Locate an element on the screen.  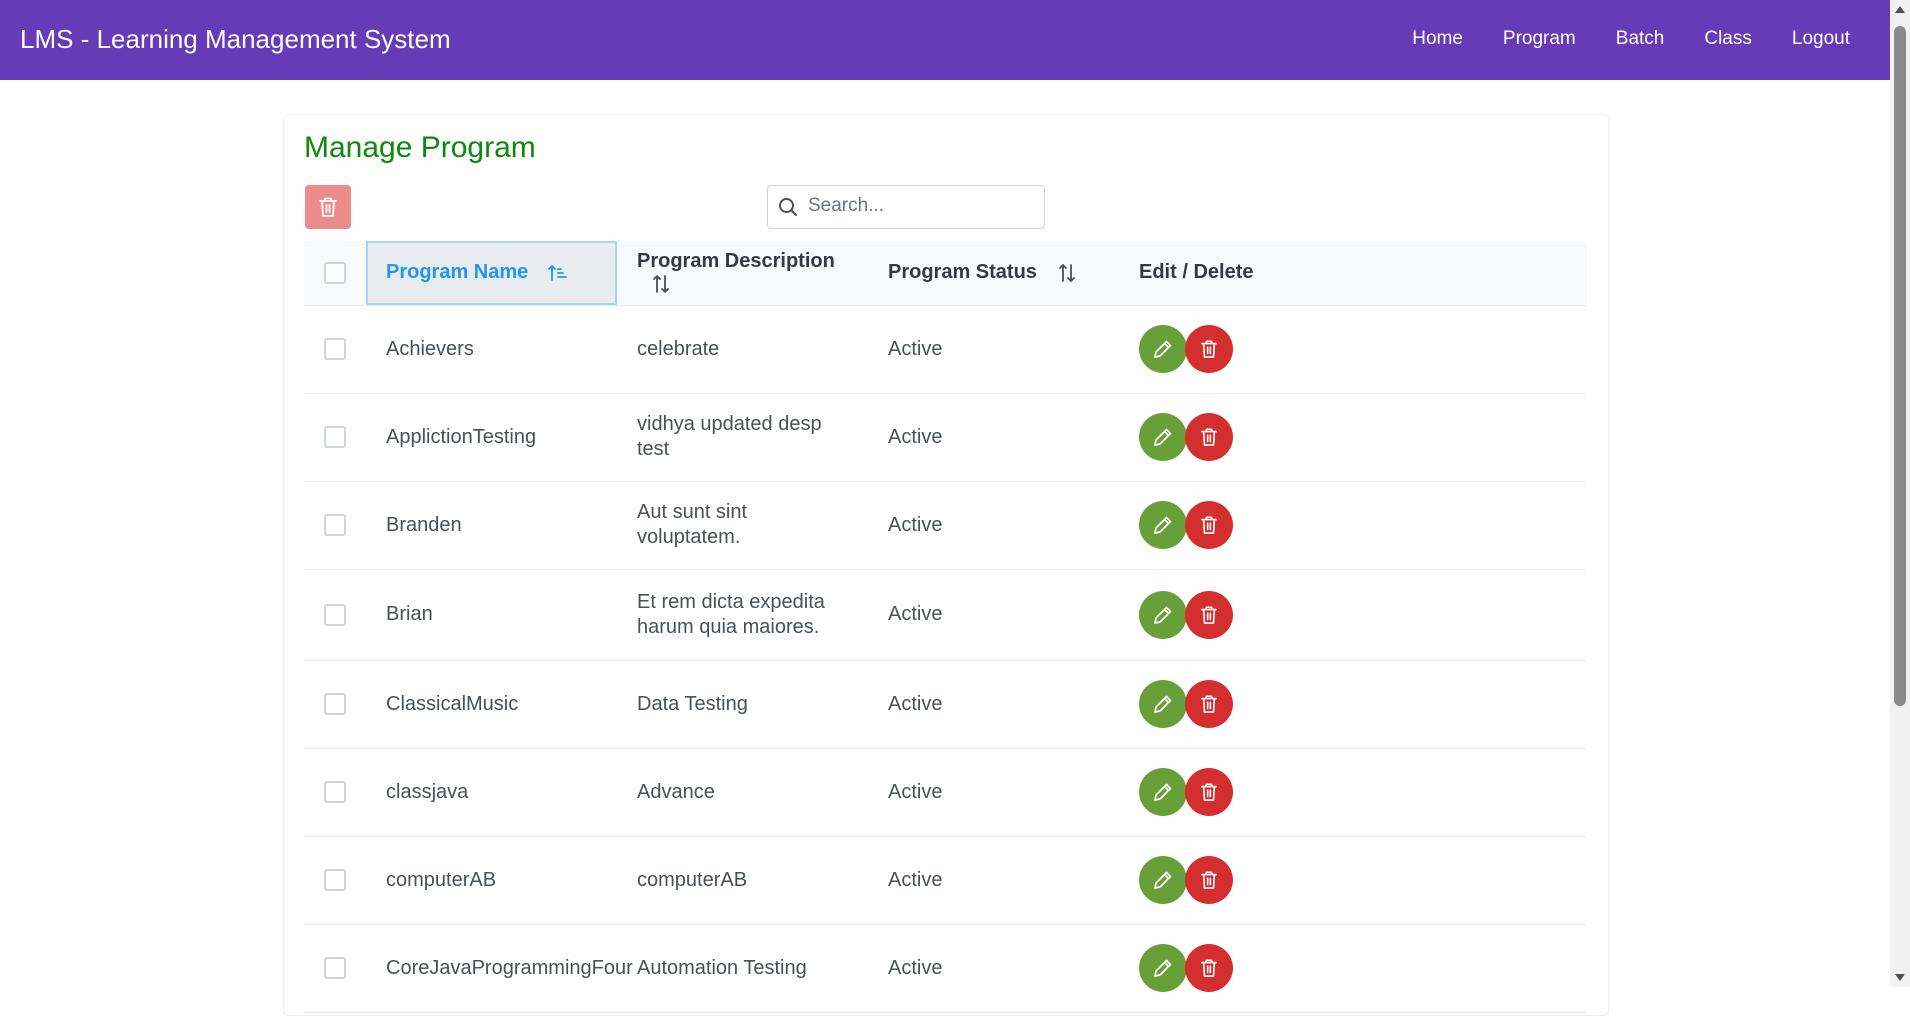
column-header-program-status: Program Status is located at coordinates (993, 273).